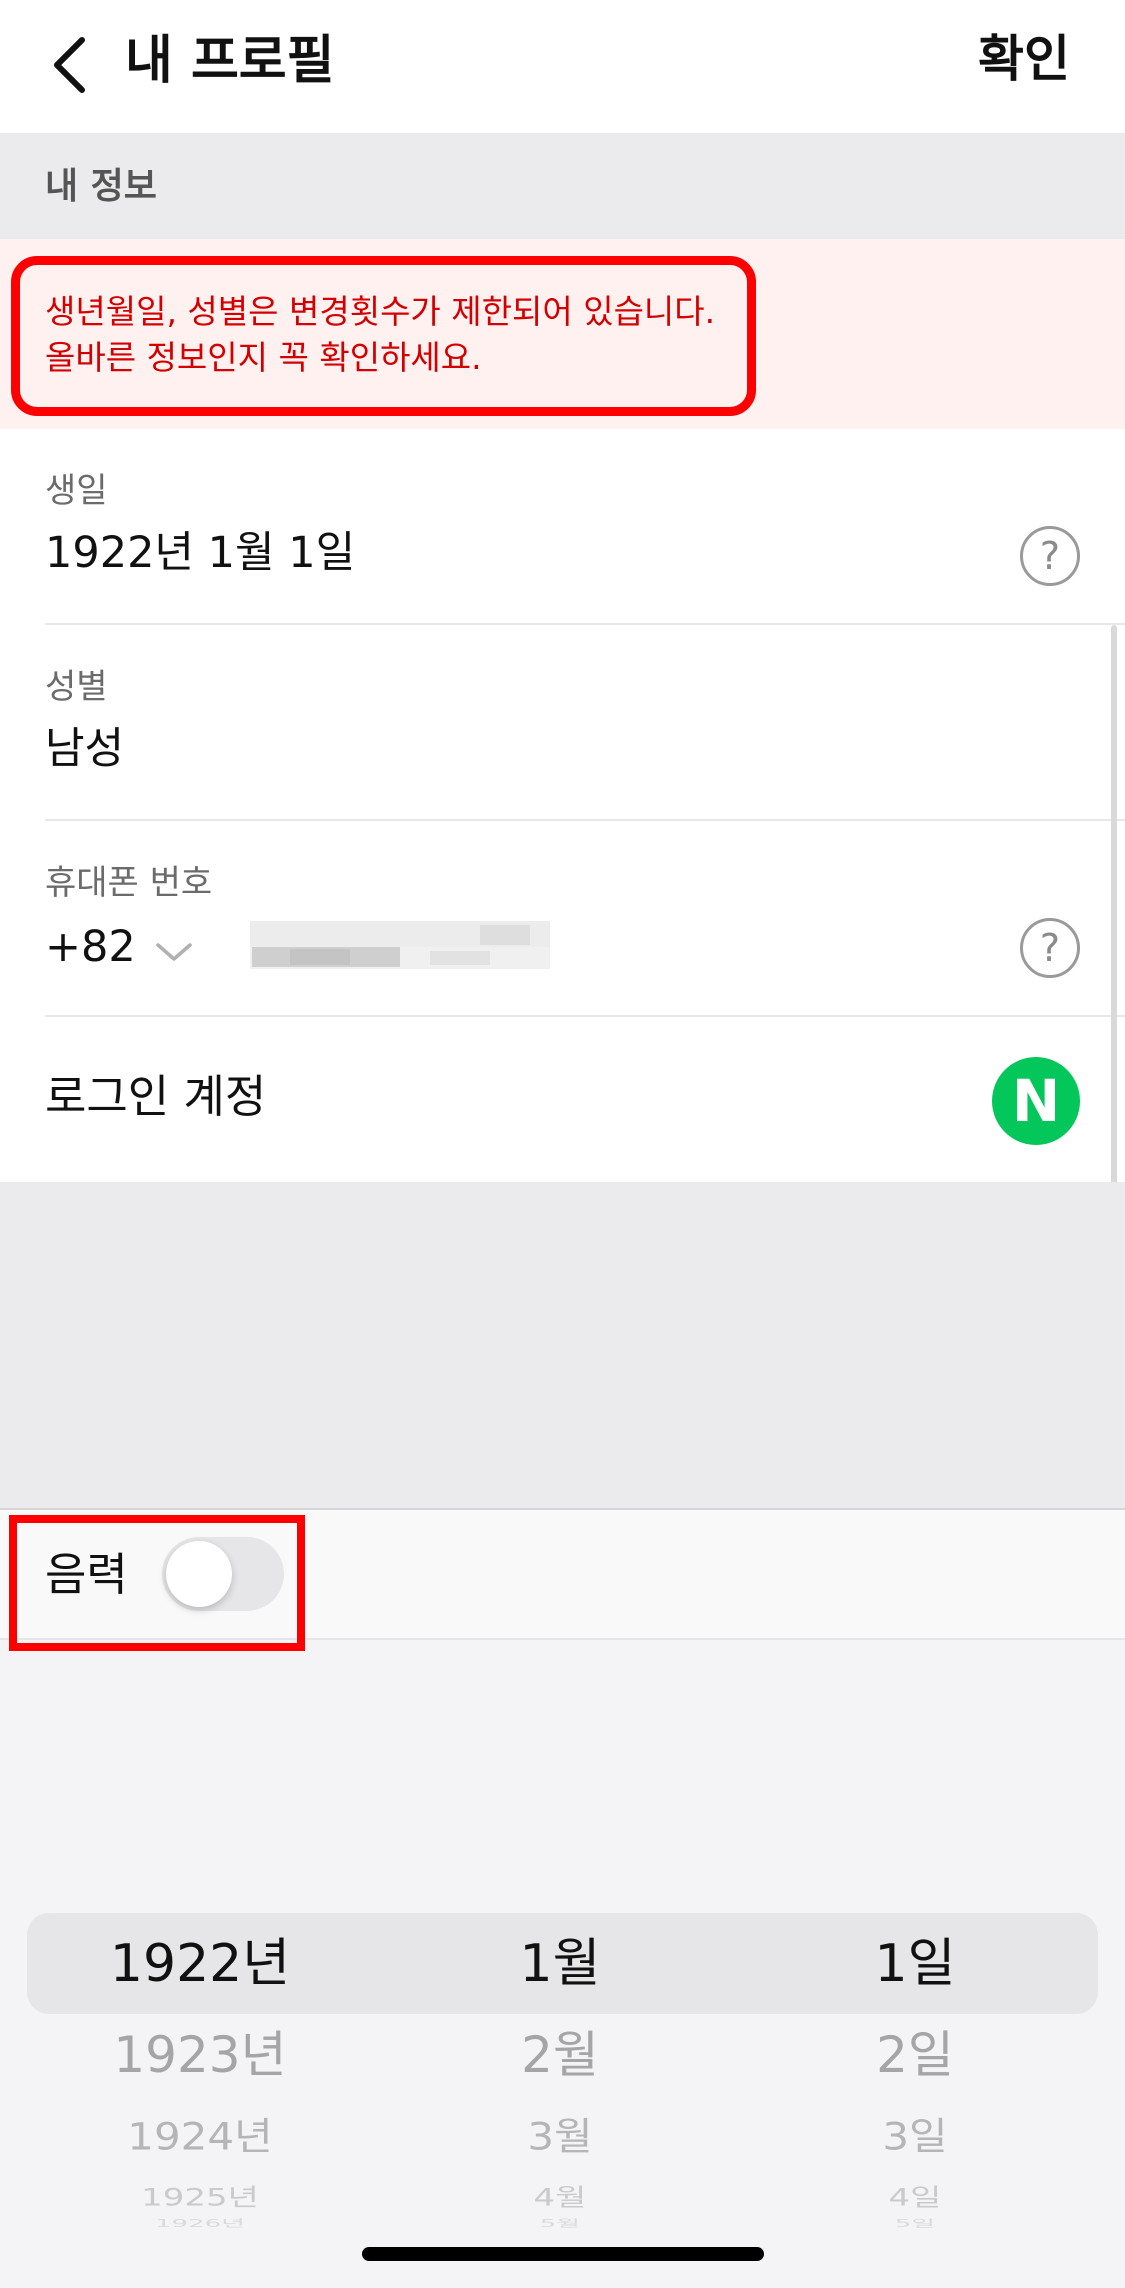 The height and width of the screenshot is (2288, 1125). I want to click on phone-number-input, so click(400, 951).